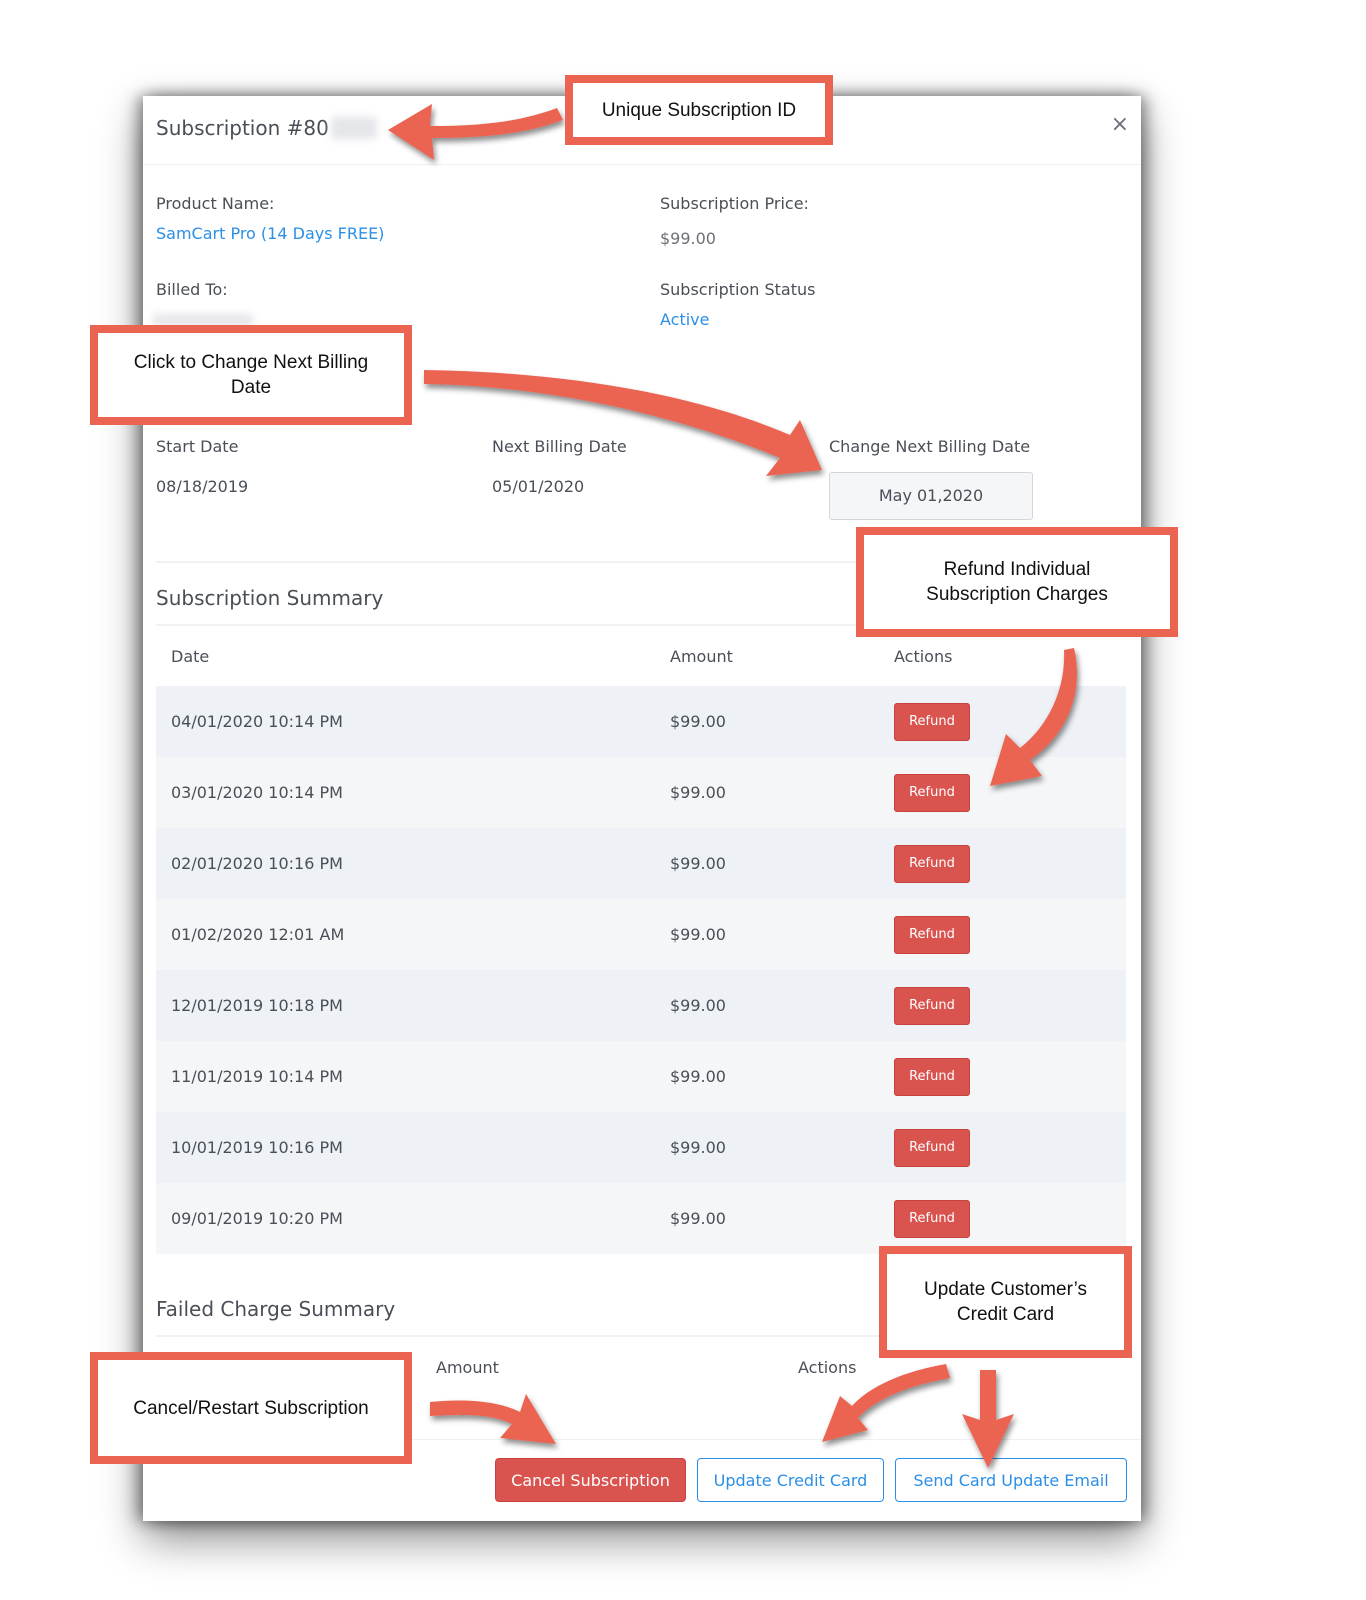 The height and width of the screenshot is (1600, 1366). Describe the element at coordinates (641, 792) in the screenshot. I see `table-row: 03/01/2020 10:14 PM $99.00 Refund` at that location.